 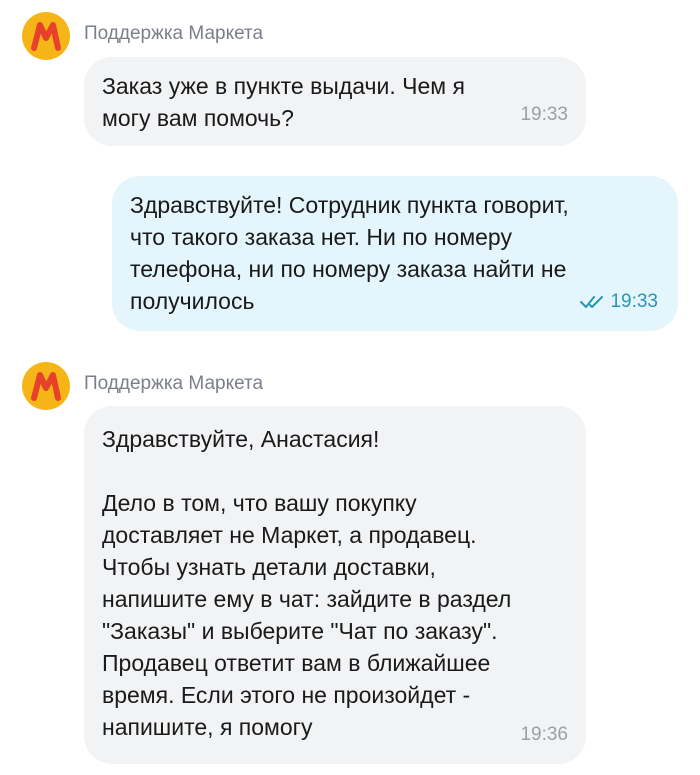 What do you see at coordinates (544, 734) in the screenshot?
I see `message-time: 19:36` at bounding box center [544, 734].